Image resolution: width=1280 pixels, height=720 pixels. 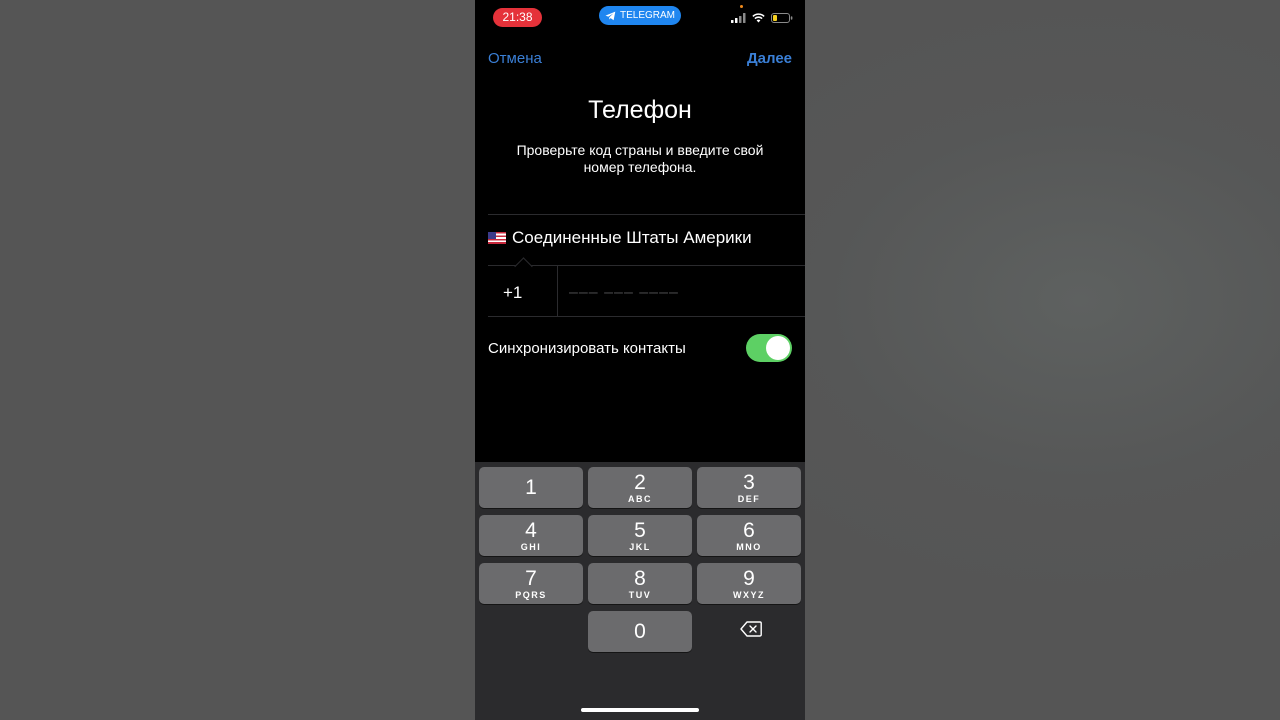 I want to click on key-letters: WXYZ, so click(x=749, y=595).